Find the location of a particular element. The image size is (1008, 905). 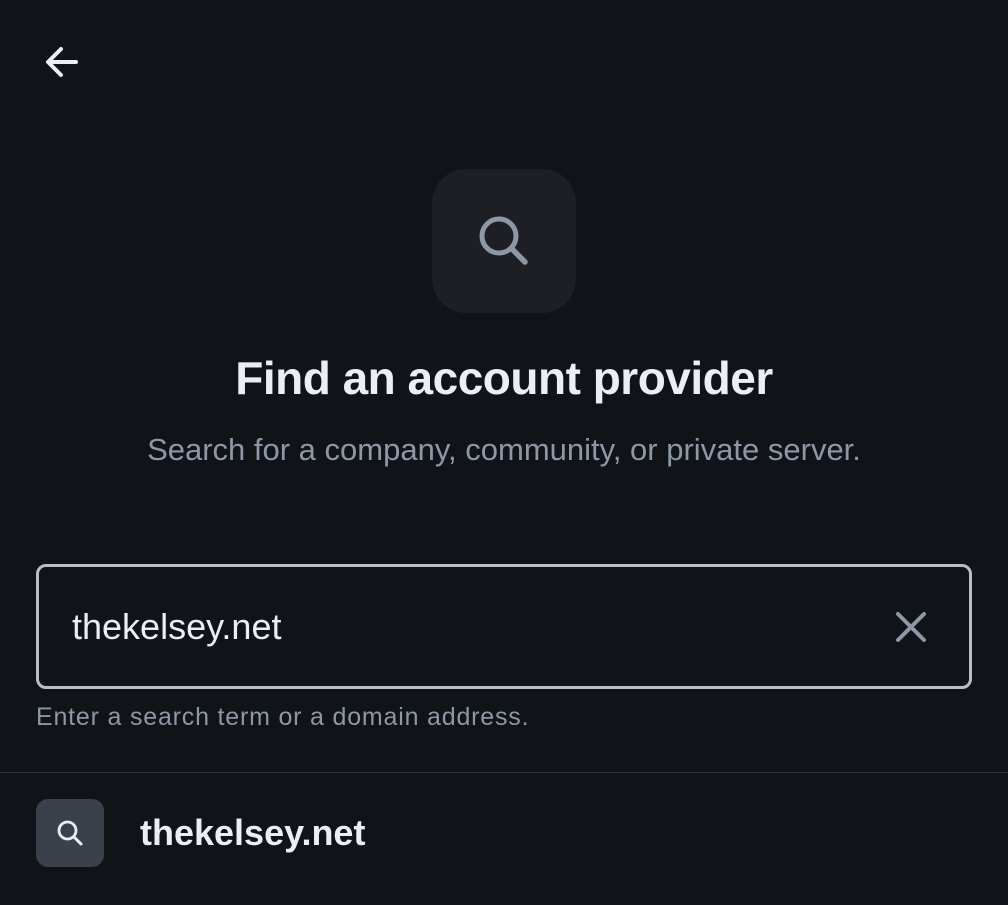

clear-search-button is located at coordinates (911, 627).